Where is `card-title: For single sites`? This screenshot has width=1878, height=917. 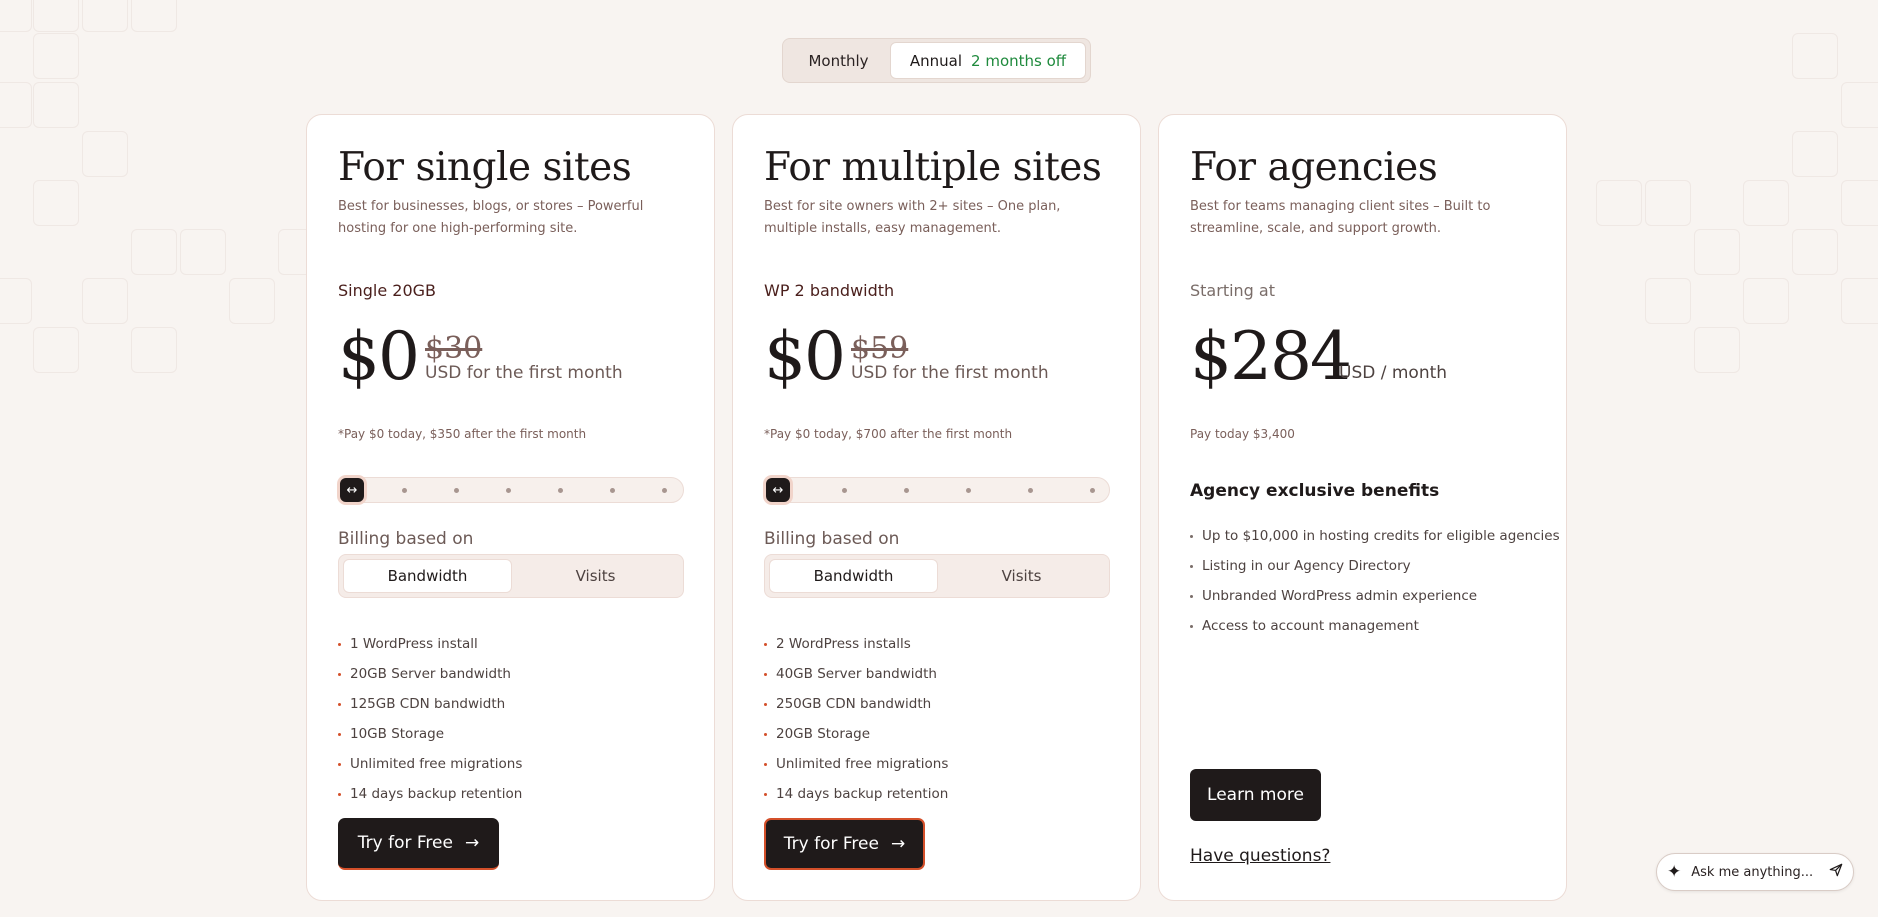
card-title: For single sites is located at coordinates (485, 167).